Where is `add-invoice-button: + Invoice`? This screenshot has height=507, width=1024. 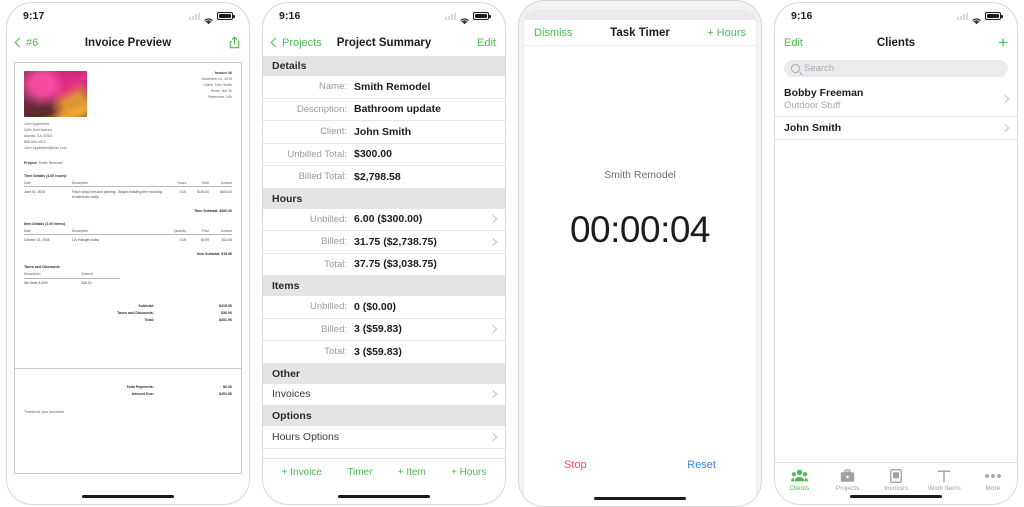
add-invoice-button: + Invoice is located at coordinates (302, 472).